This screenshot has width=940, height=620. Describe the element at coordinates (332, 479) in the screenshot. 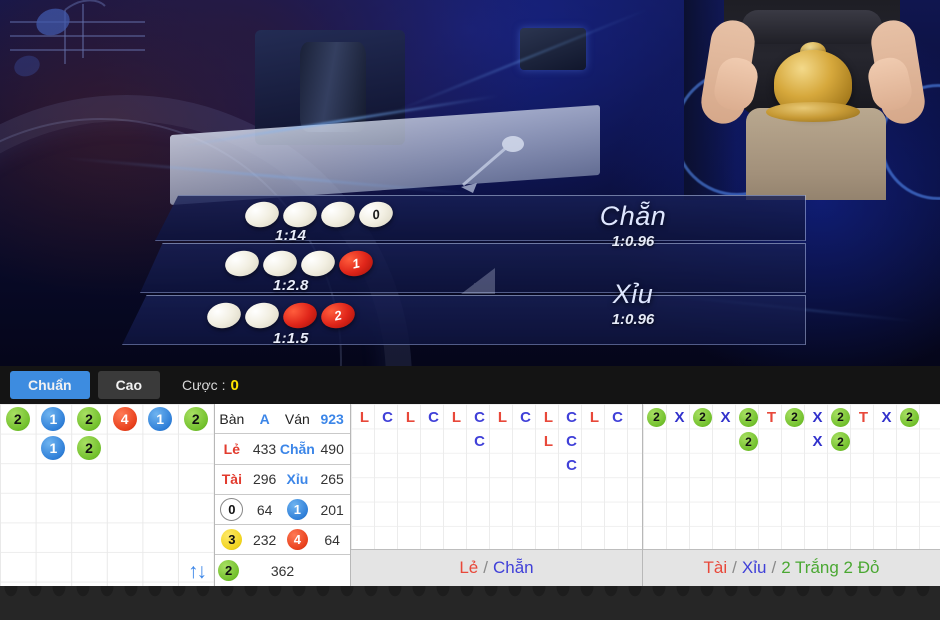

I see `stats-right-value: 265` at that location.